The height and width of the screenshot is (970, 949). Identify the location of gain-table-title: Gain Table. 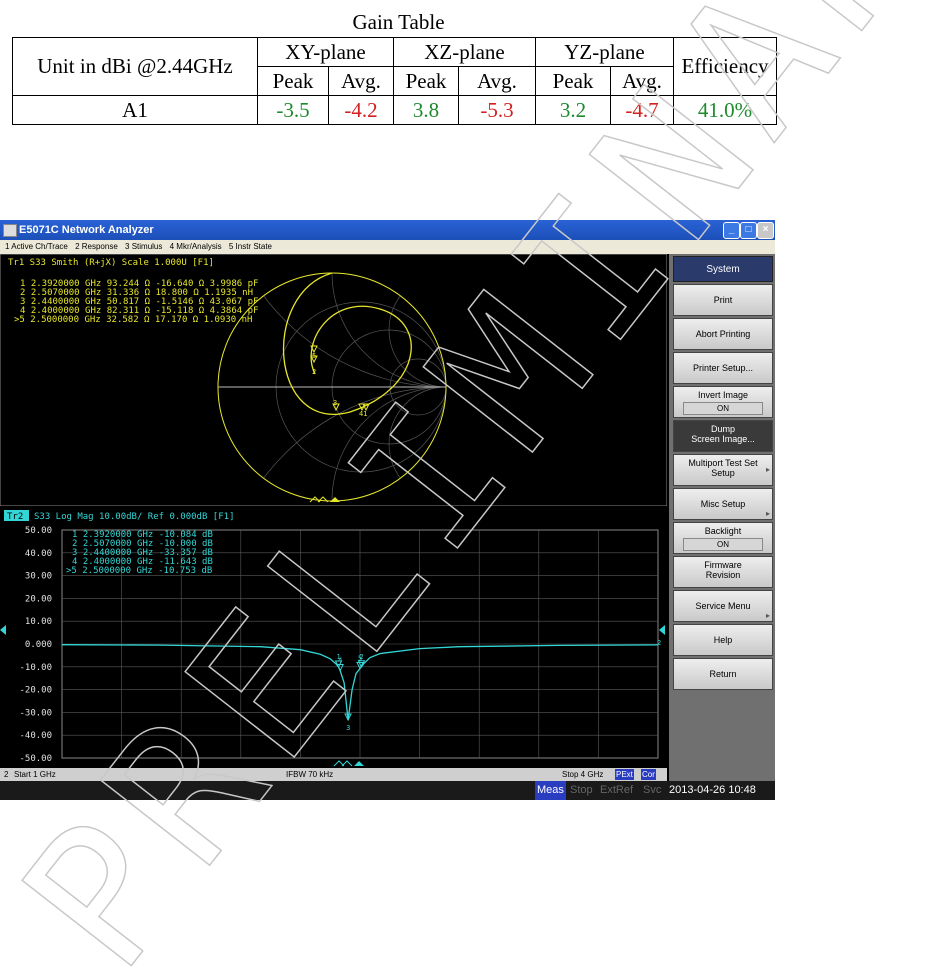
(398, 22).